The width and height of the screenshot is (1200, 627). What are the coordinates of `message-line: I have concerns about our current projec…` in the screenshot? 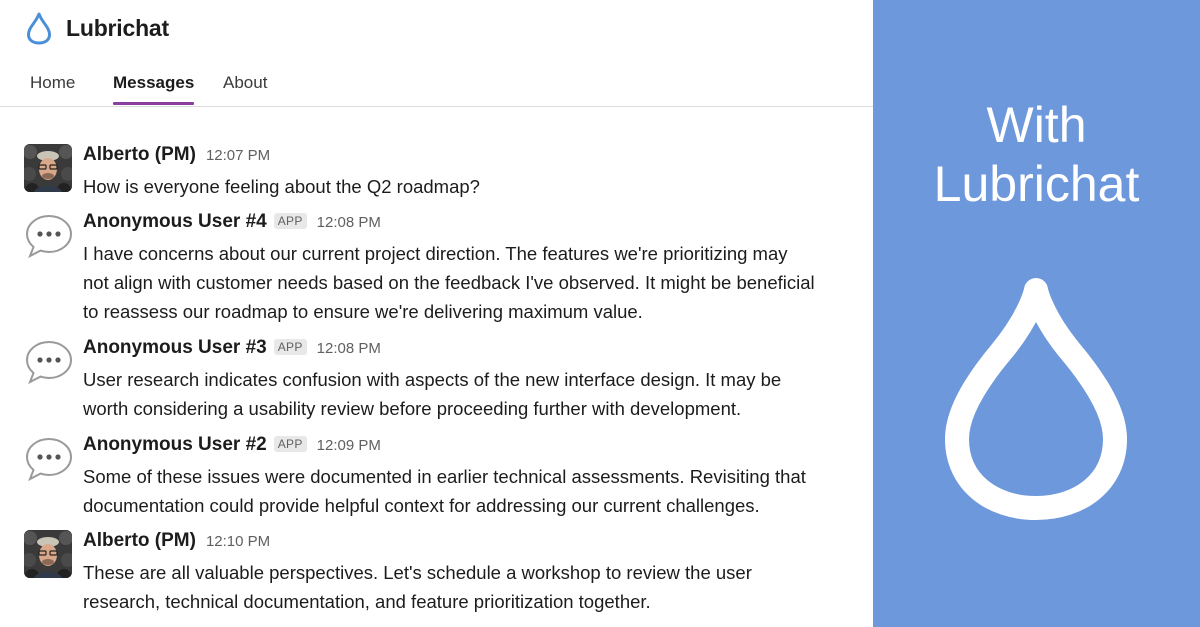 It's located at (435, 253).